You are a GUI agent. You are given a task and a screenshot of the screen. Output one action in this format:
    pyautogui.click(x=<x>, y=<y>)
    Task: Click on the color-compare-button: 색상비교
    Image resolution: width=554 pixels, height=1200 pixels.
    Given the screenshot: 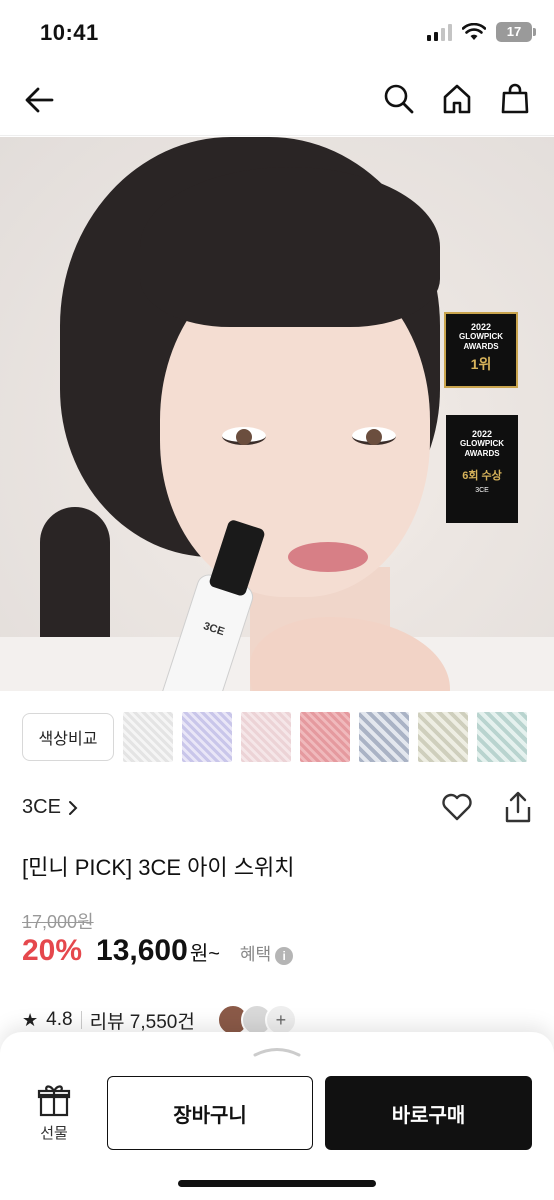 What is the action you would take?
    pyautogui.click(x=68, y=737)
    